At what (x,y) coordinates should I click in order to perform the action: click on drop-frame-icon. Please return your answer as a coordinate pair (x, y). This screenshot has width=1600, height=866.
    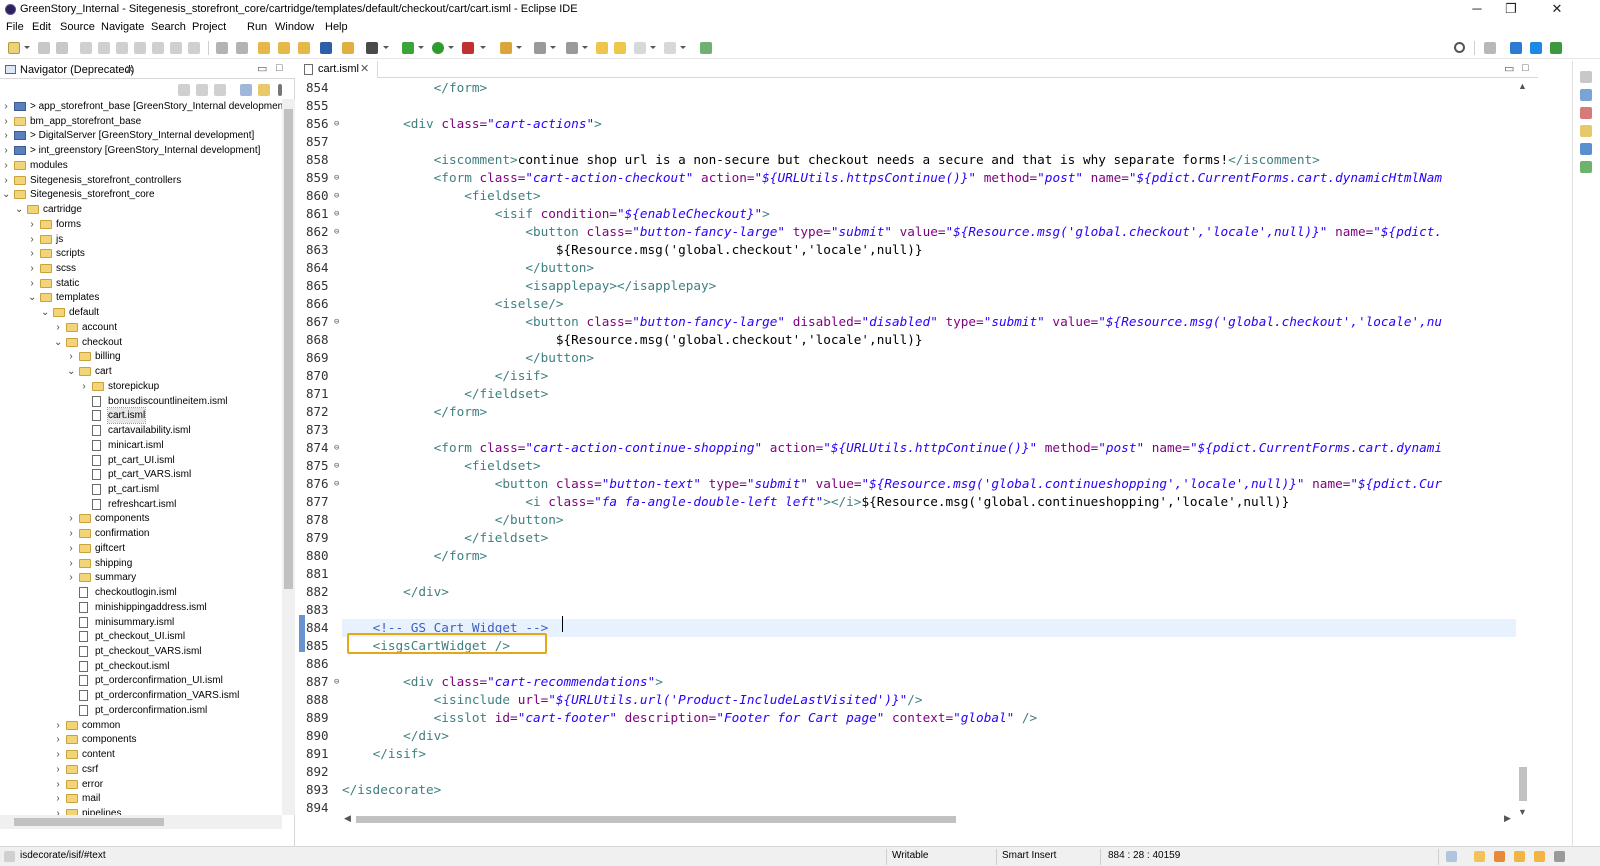
    Looking at the image, I should click on (242, 48).